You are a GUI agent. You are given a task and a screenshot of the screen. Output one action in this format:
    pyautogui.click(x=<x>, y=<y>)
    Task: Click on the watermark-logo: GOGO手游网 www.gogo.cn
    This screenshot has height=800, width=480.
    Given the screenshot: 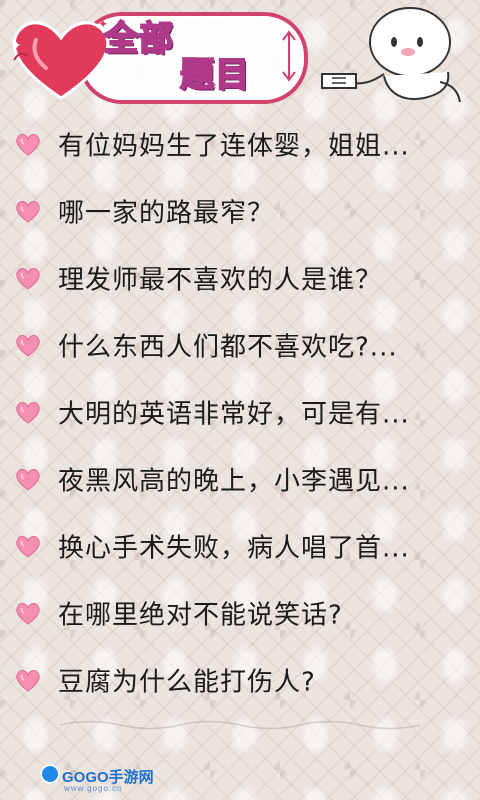 What is the action you would take?
    pyautogui.click(x=97, y=780)
    